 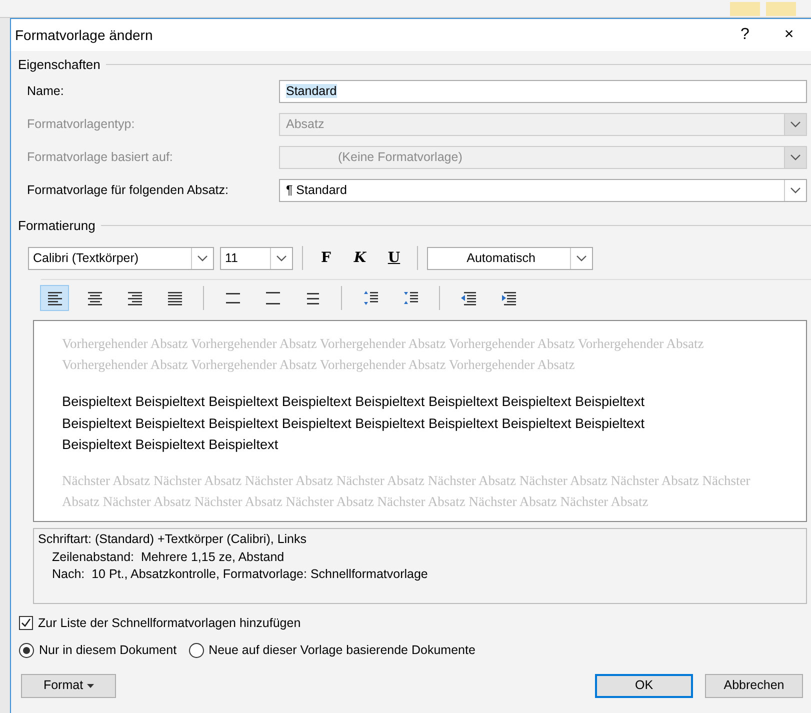 What do you see at coordinates (754, 686) in the screenshot?
I see `cancel-button: Abbrechen` at bounding box center [754, 686].